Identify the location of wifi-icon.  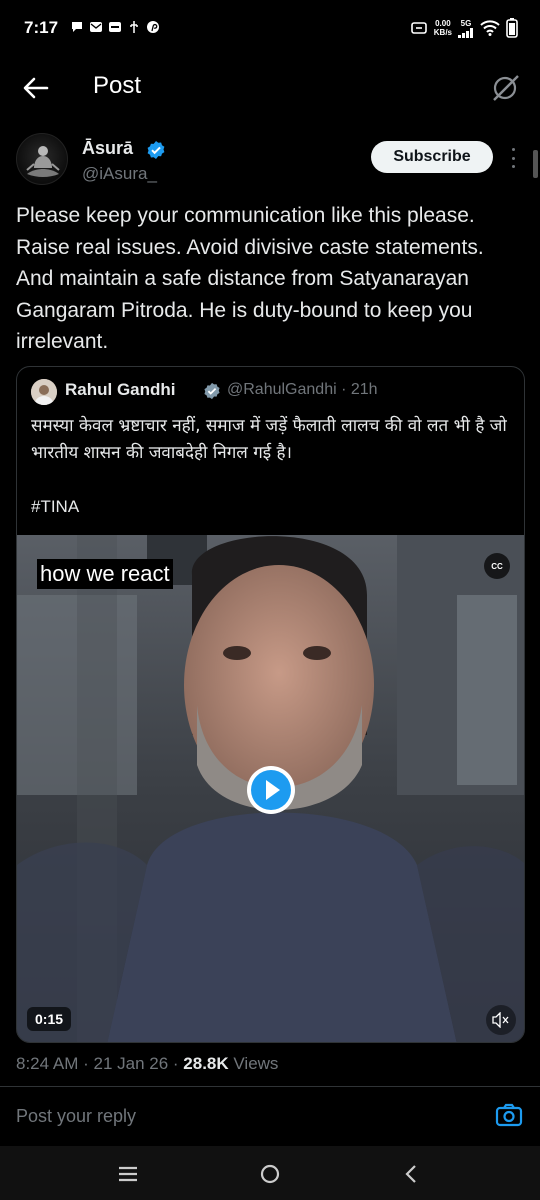
(490, 28).